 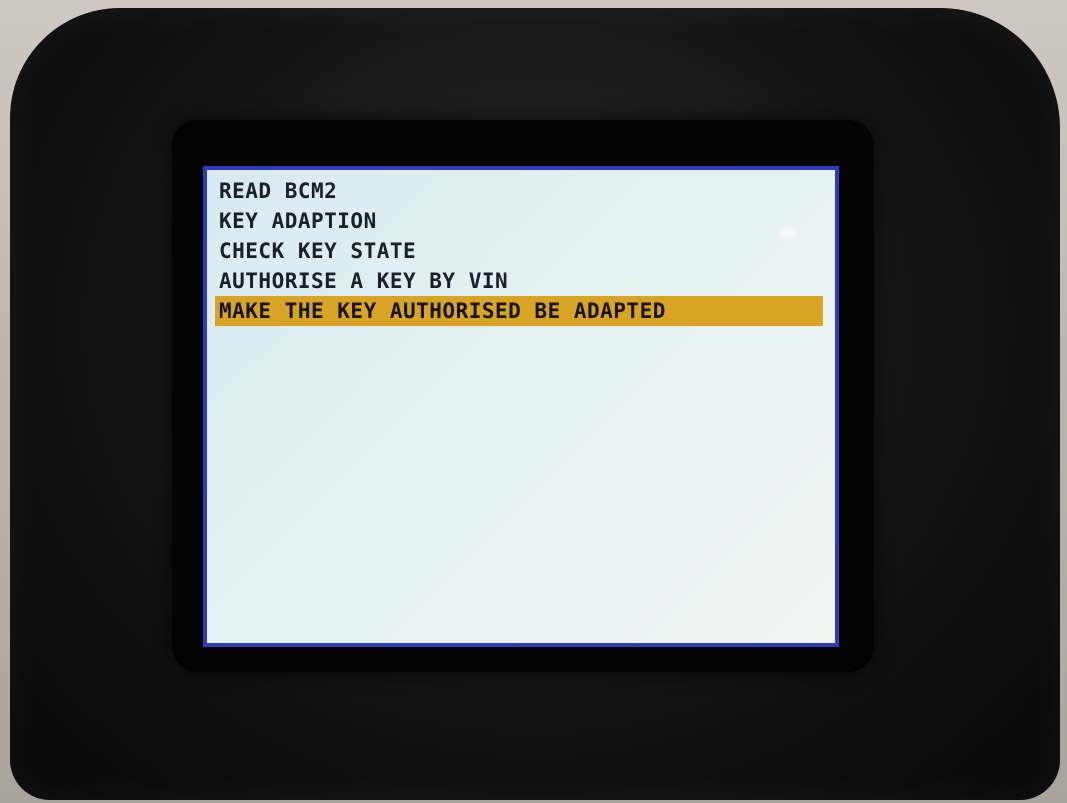 What do you see at coordinates (525, 221) in the screenshot?
I see `menu-item-key-adaption: KEY ADAPTION` at bounding box center [525, 221].